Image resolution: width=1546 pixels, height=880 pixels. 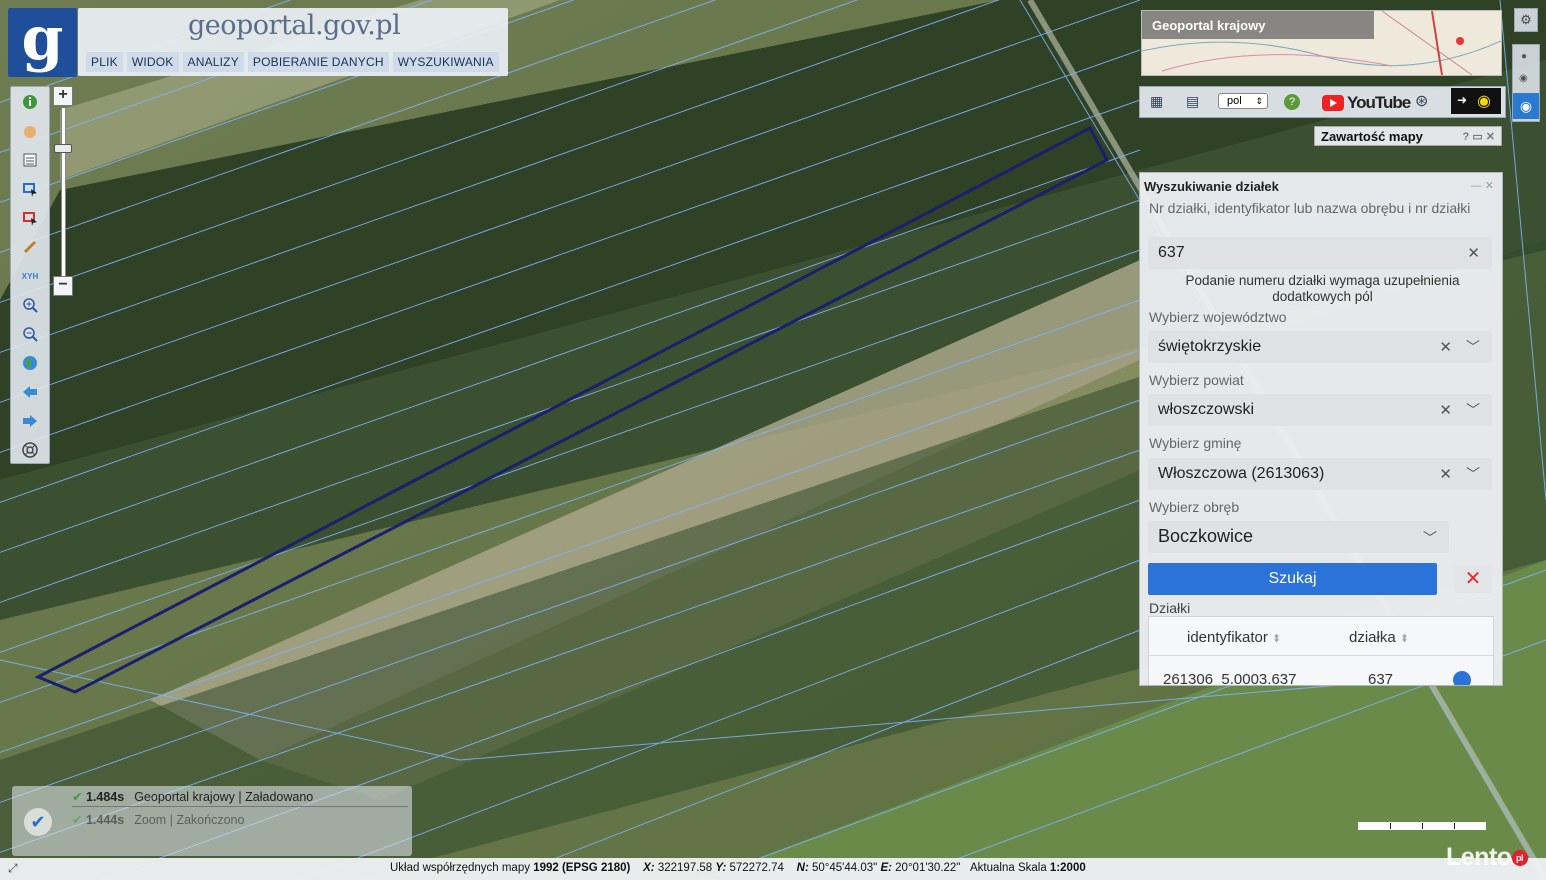 I want to click on menu-item-analizy: ANALIZY, so click(x=213, y=62).